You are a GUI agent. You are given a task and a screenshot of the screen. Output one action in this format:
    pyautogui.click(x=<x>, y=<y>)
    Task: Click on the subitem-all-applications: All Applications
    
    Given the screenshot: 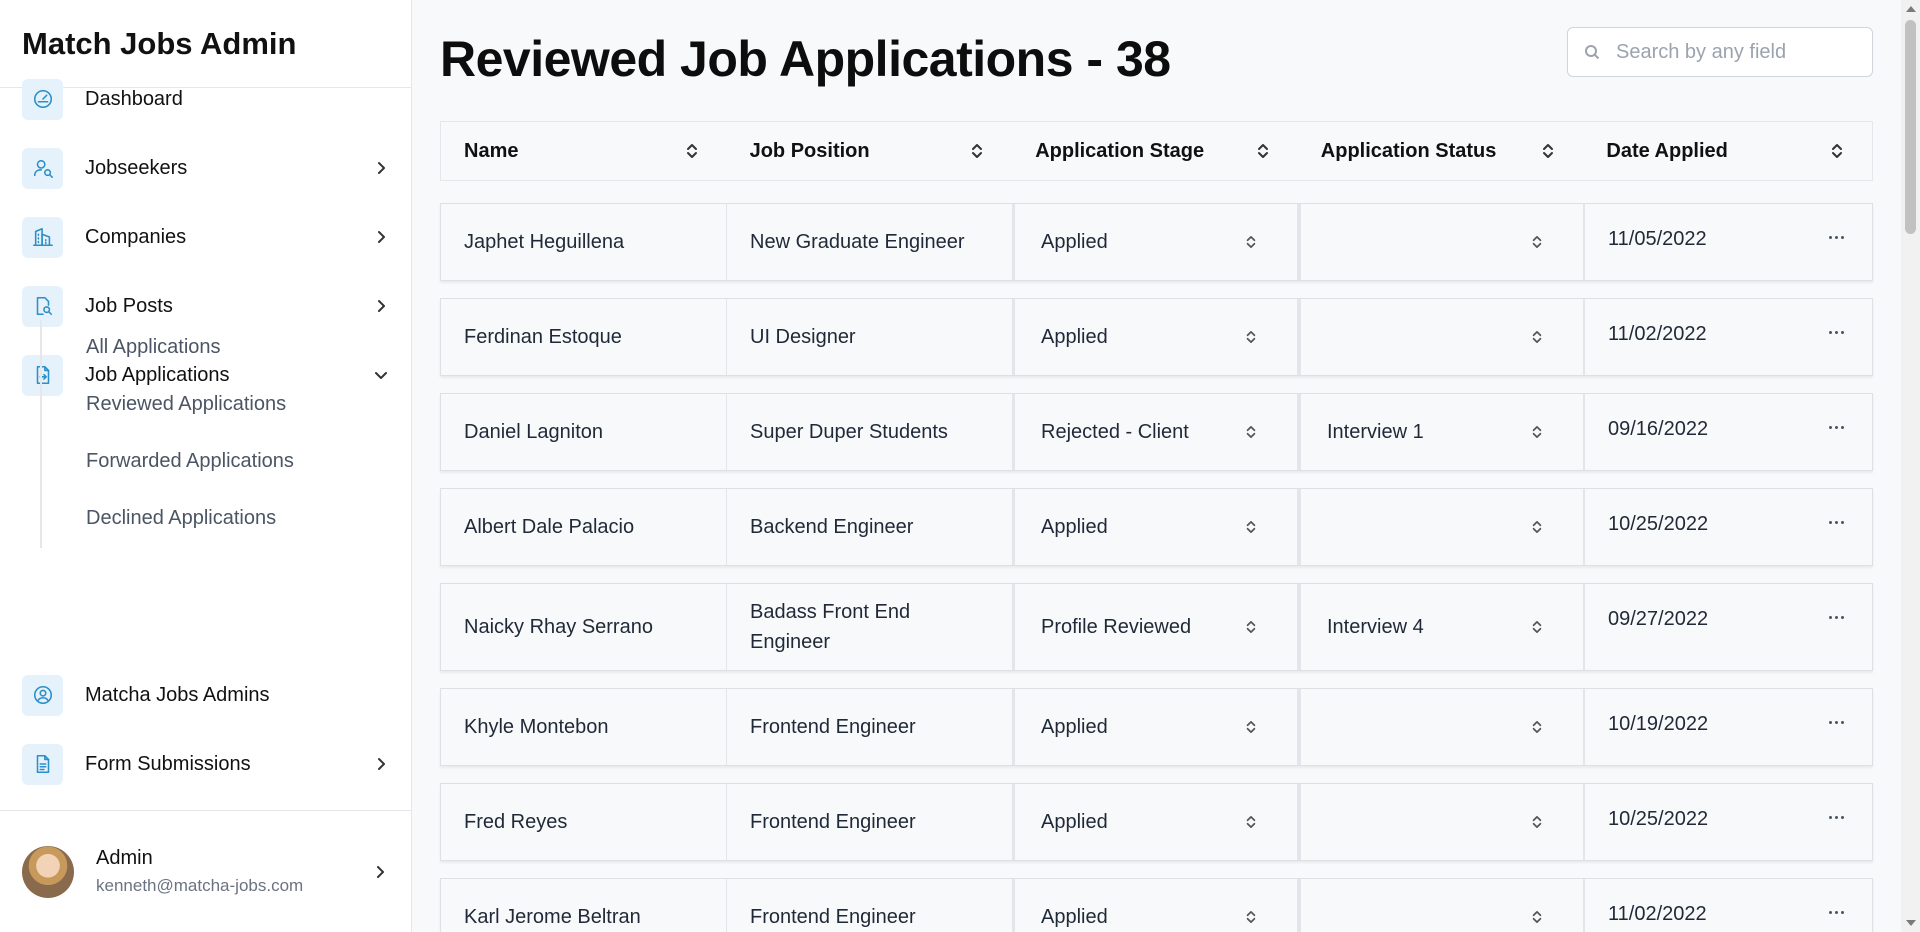 What is the action you would take?
    pyautogui.click(x=153, y=347)
    